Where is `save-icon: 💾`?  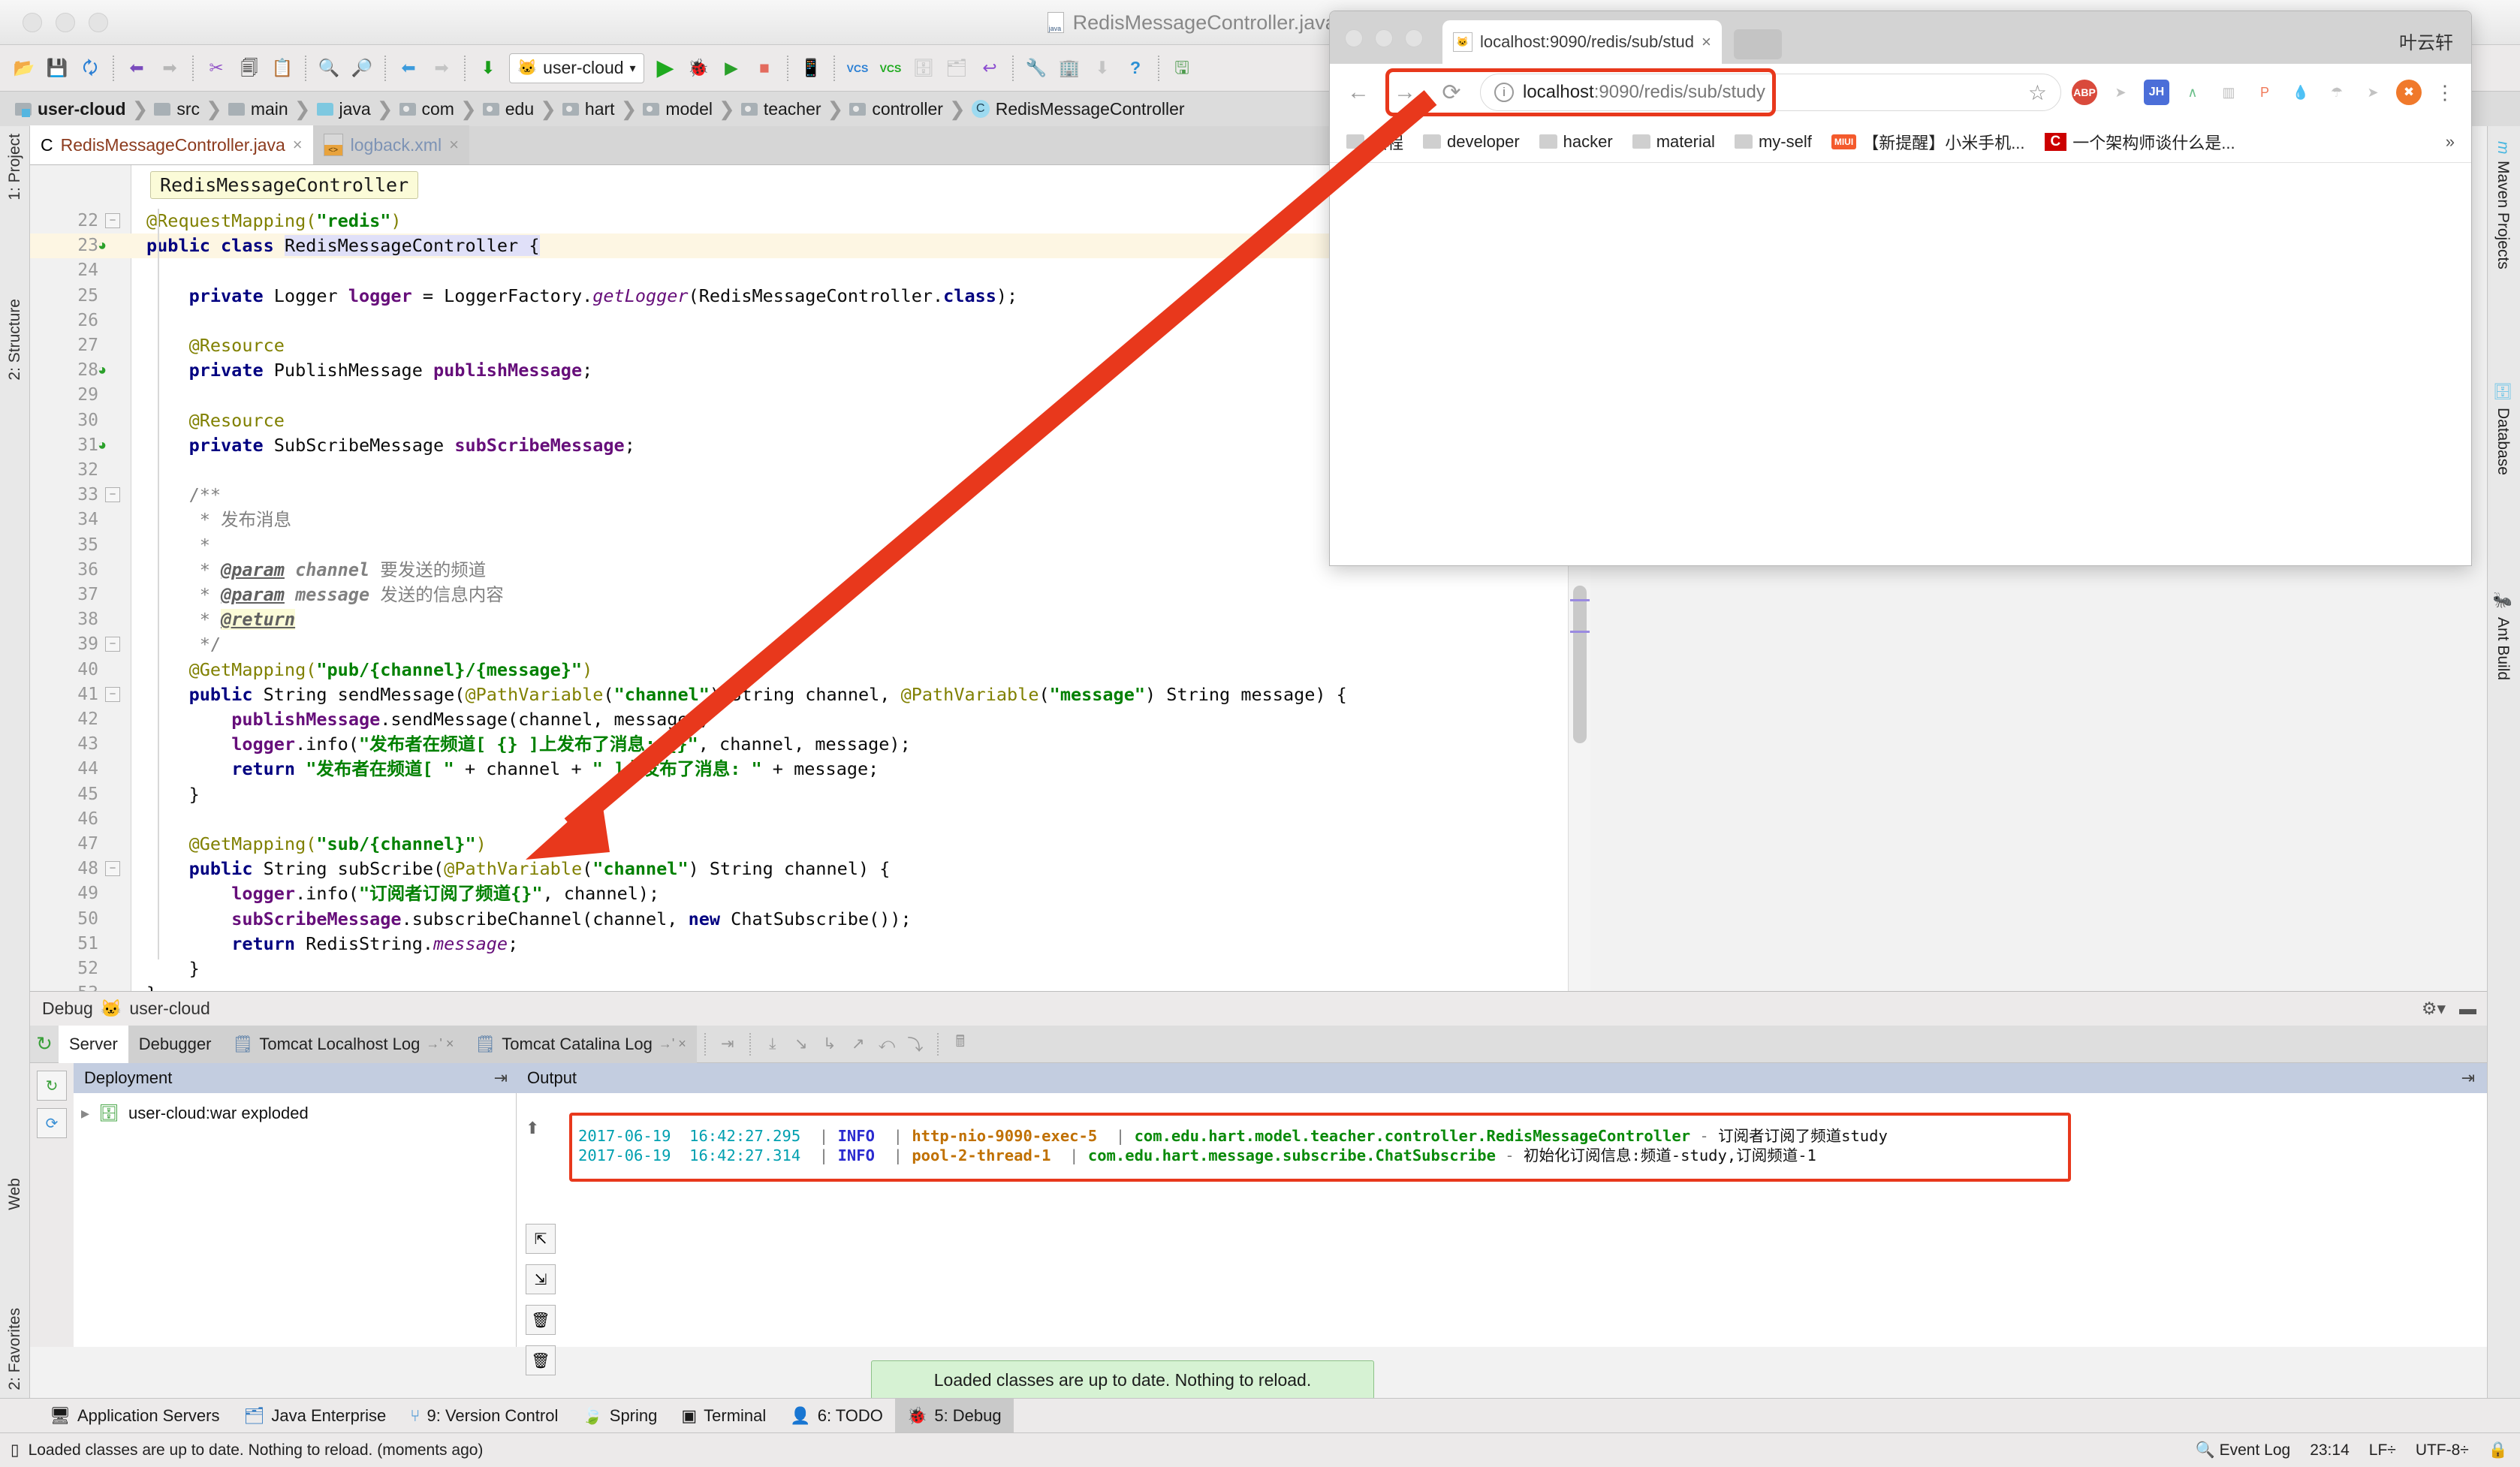
save-icon: 💾 is located at coordinates (57, 68).